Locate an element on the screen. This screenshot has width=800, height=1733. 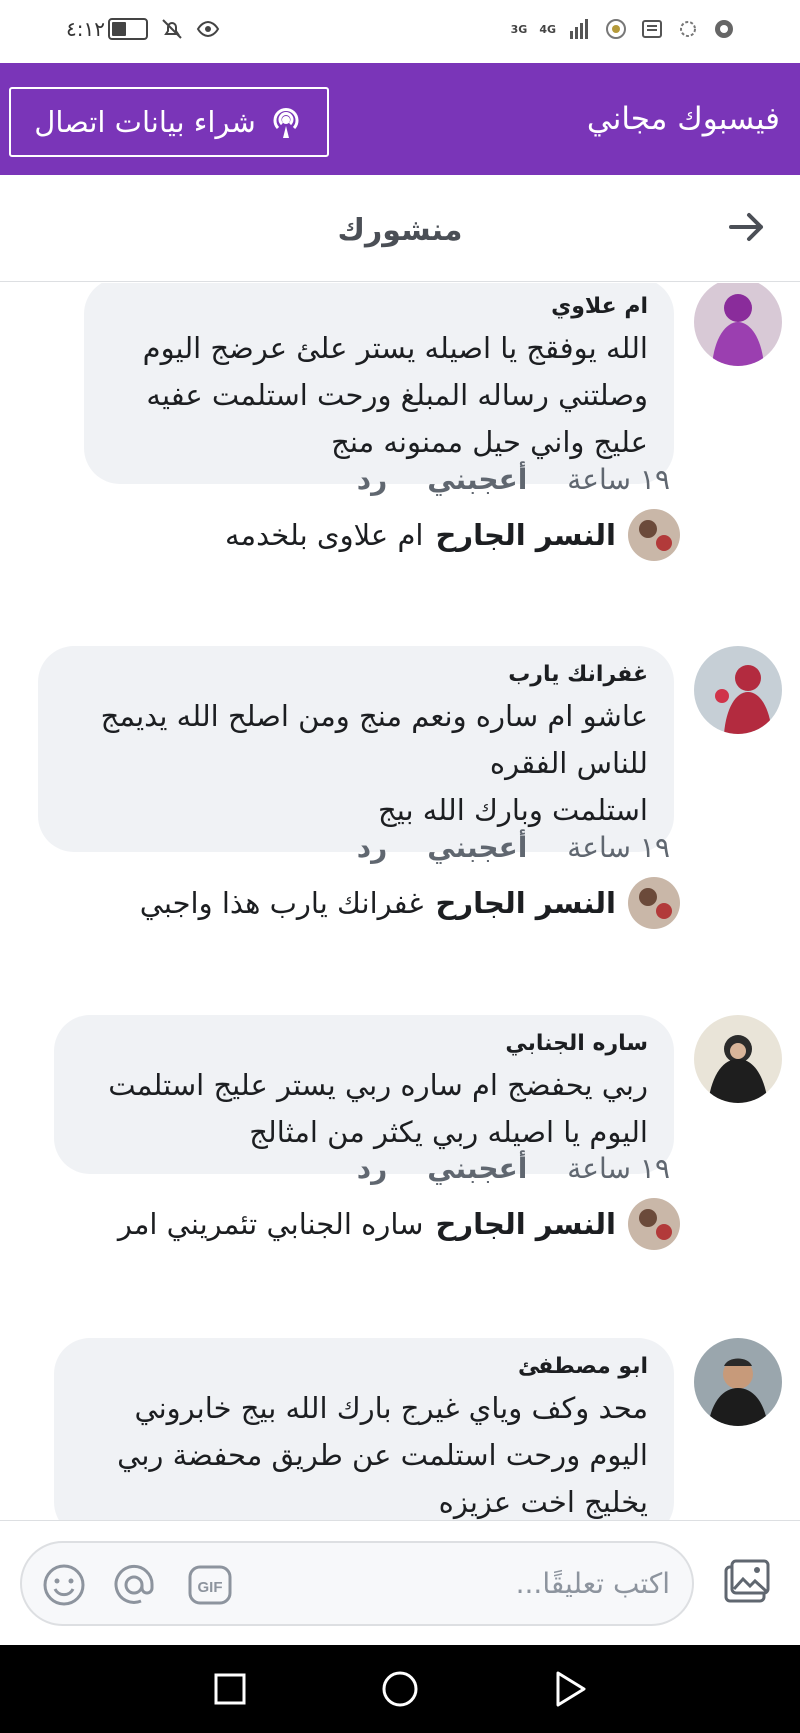
buy-data-button: شراء بيانات اتصال is located at coordinates (169, 122).